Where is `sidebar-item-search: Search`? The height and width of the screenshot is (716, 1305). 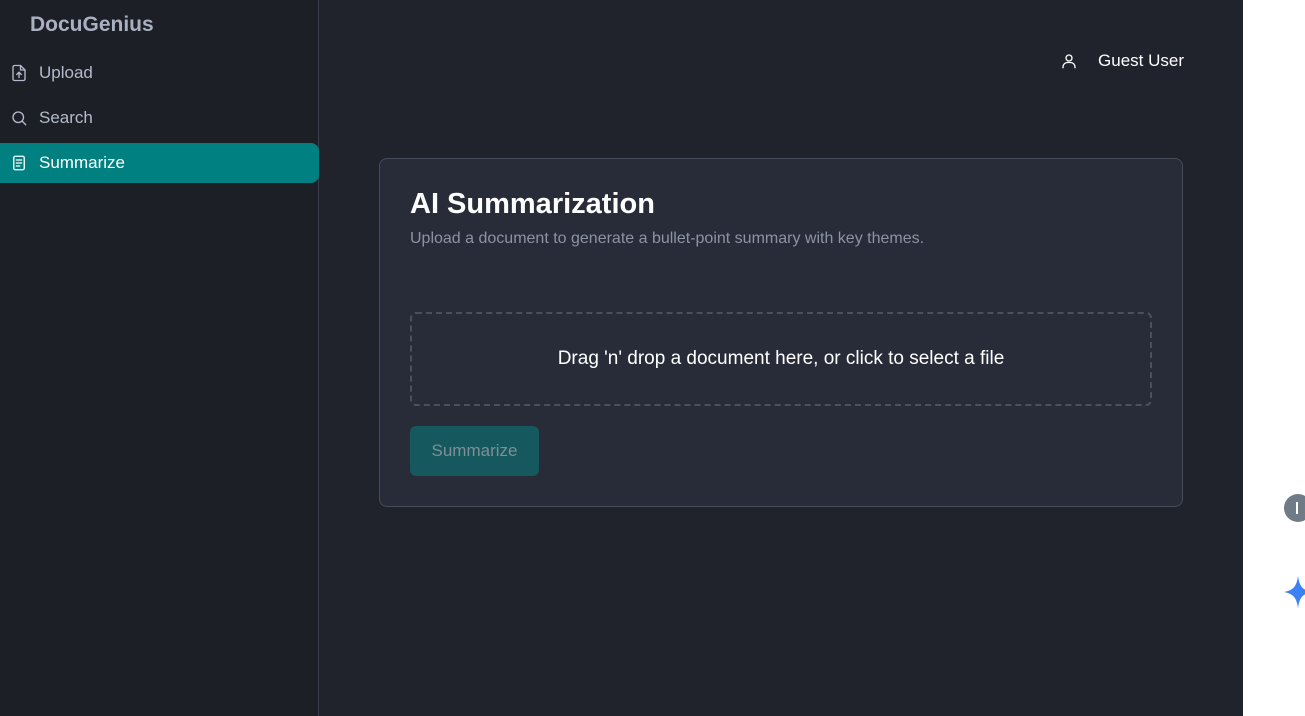
sidebar-item-search: Search is located at coordinates (159, 118).